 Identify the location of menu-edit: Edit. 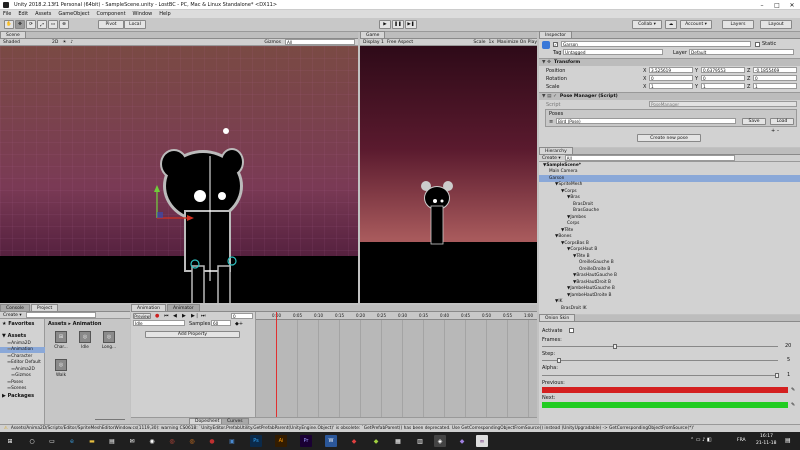
(23, 14).